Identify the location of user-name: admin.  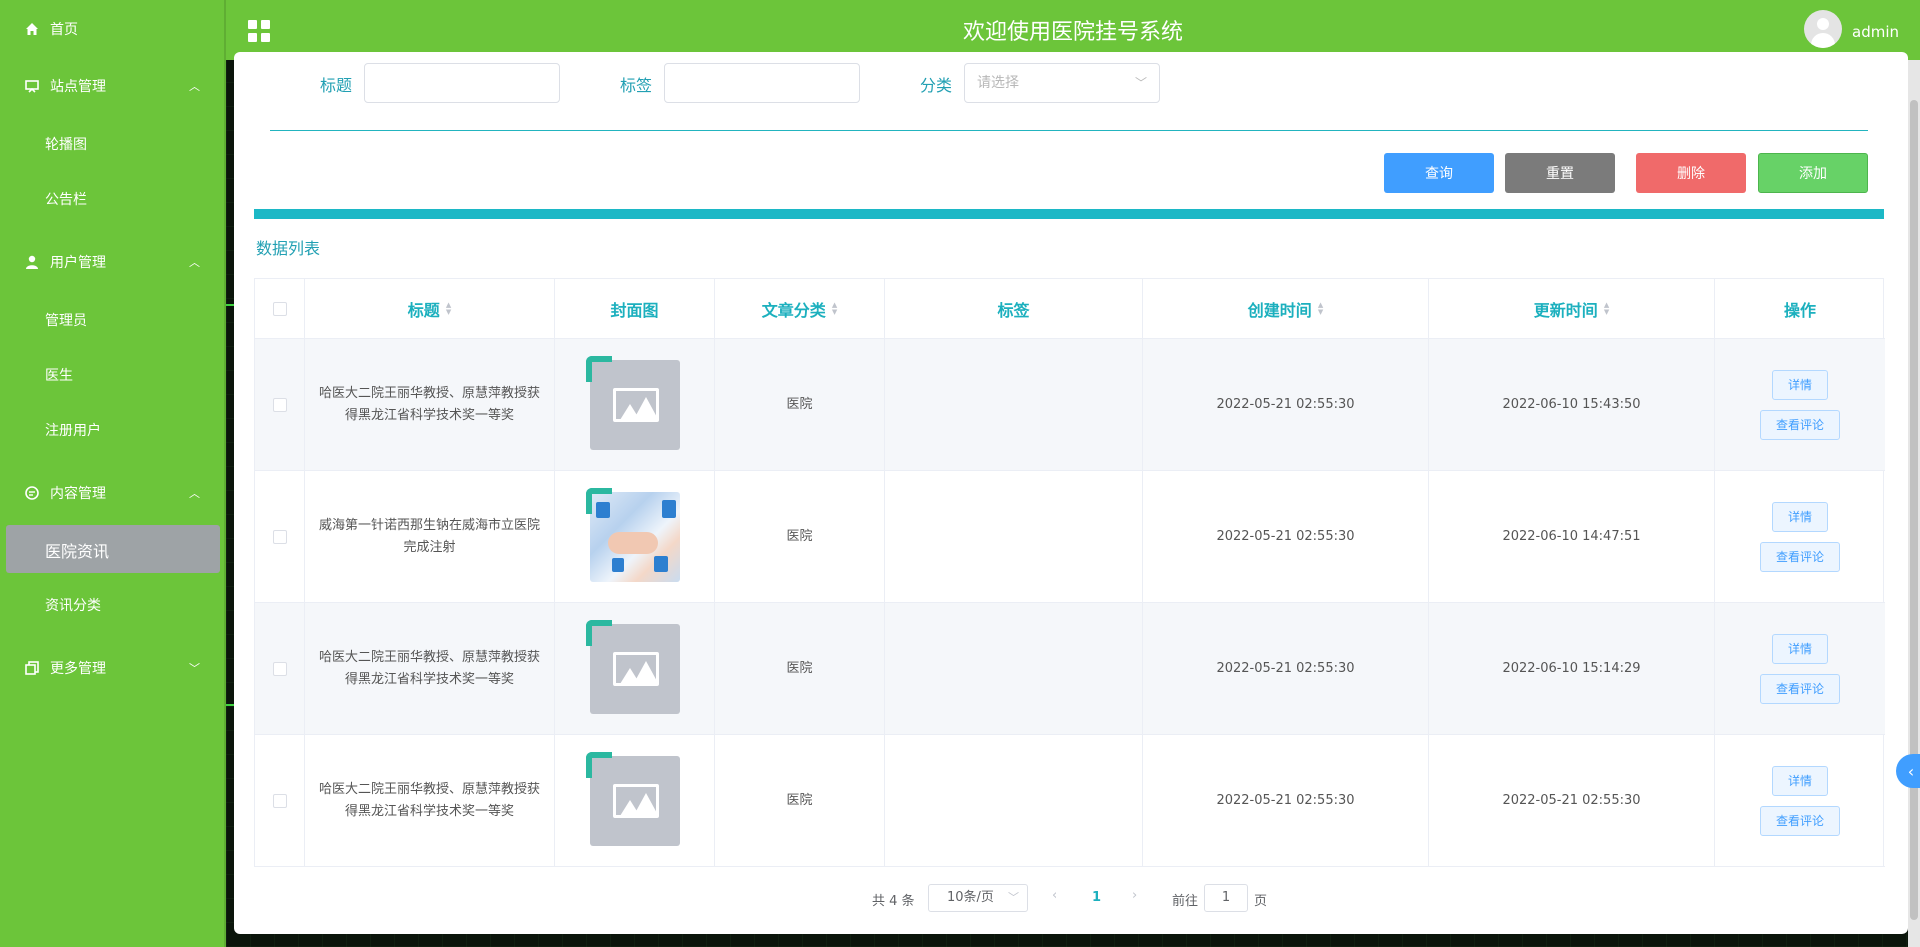
(1875, 32).